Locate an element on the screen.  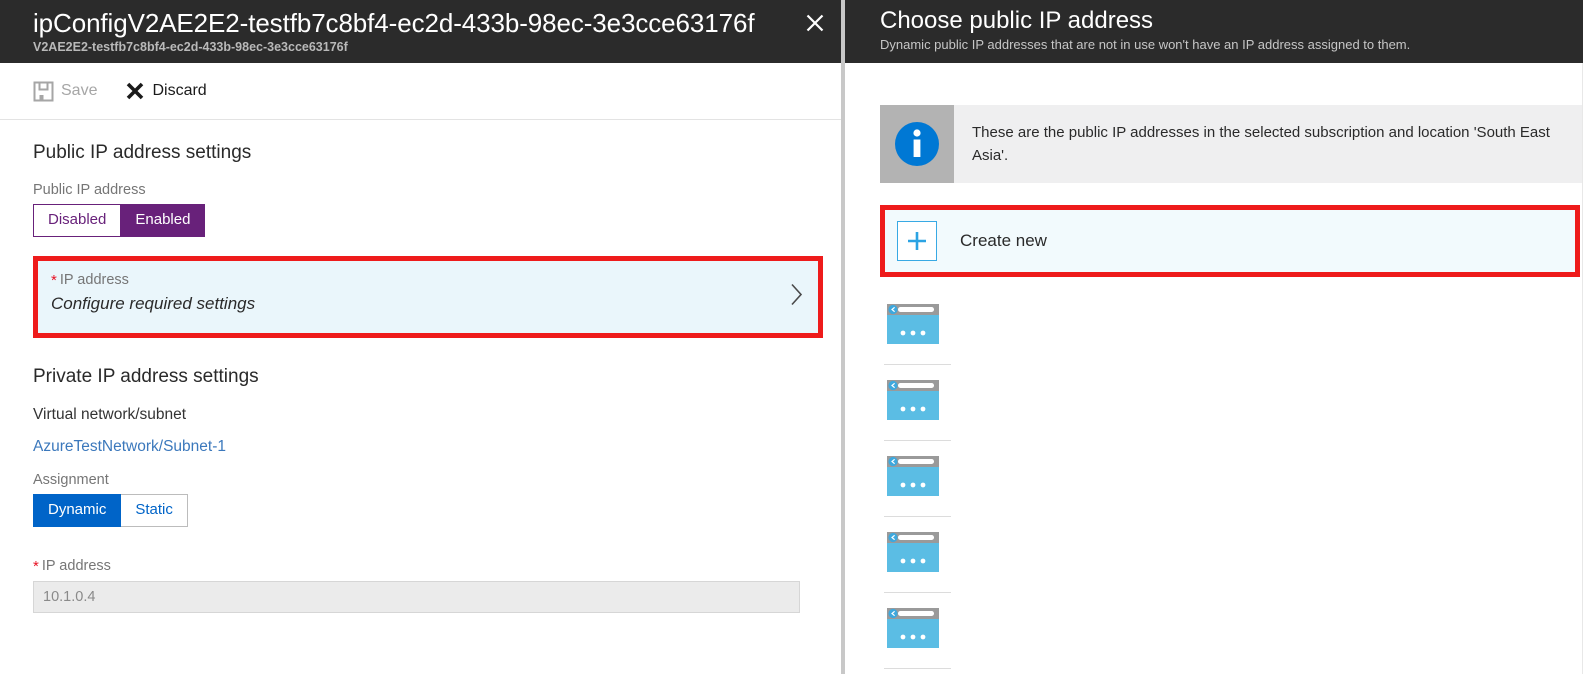
assignment-label: Assignment is located at coordinates (71, 480).